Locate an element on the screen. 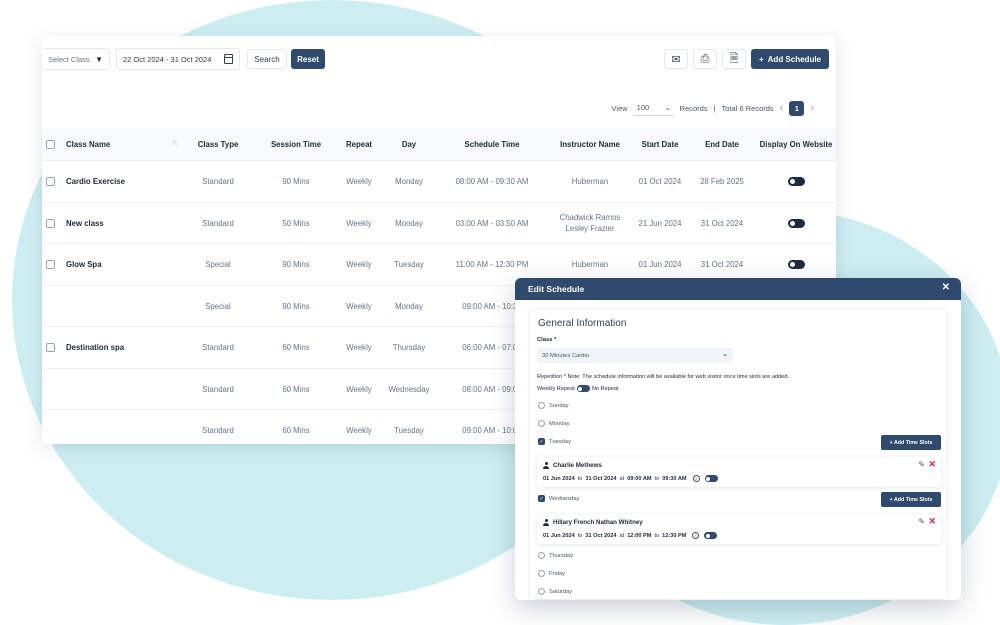  column-session-time: Session Time is located at coordinates (296, 144).